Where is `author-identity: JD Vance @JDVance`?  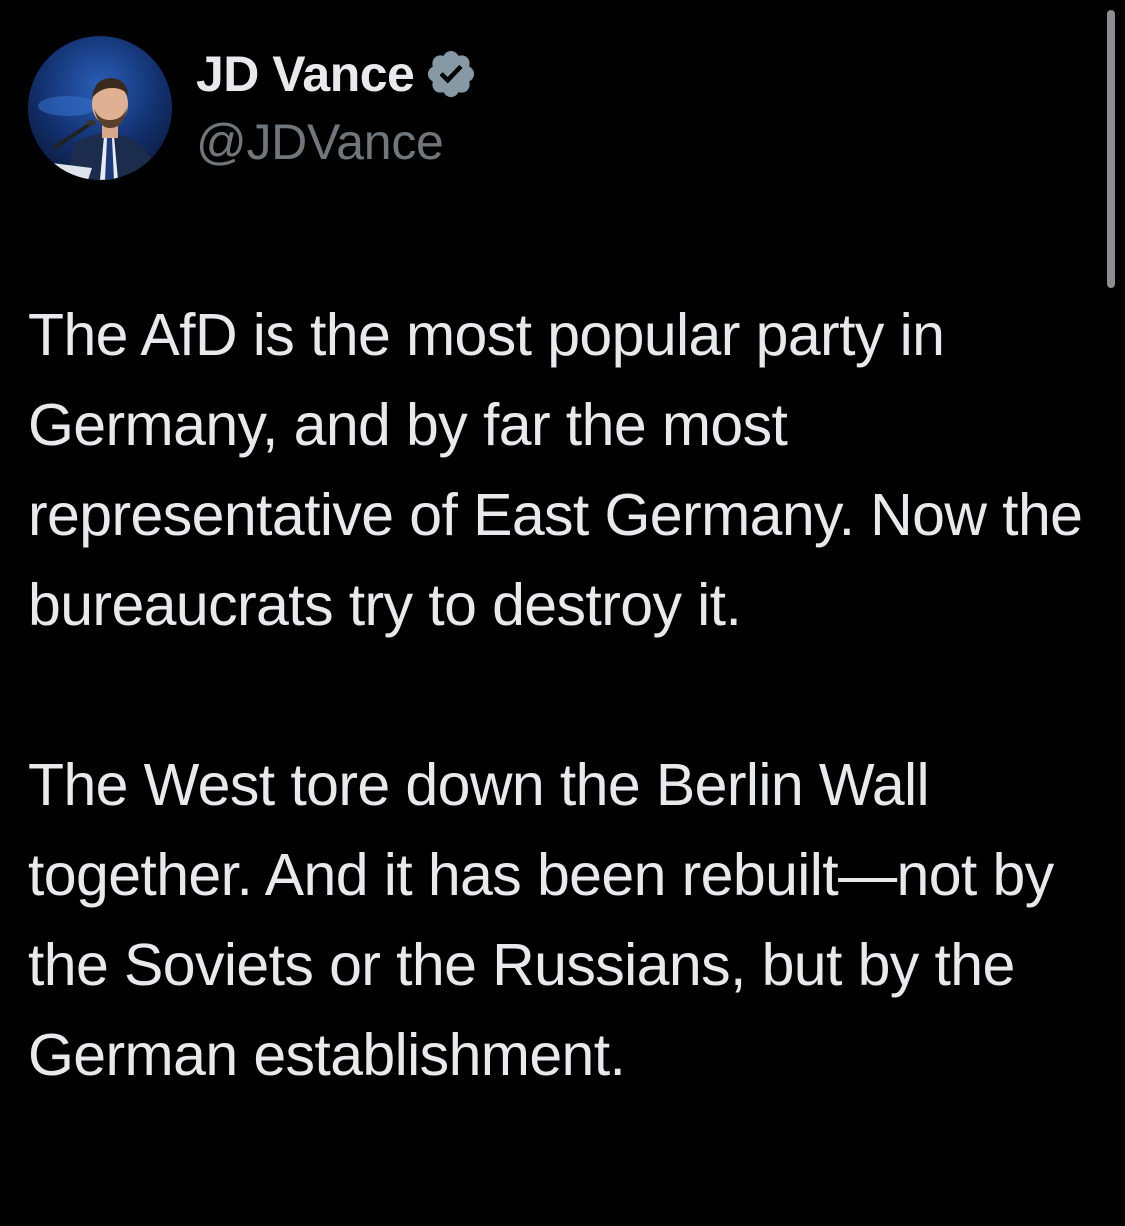
author-identity: JD Vance @JDVance is located at coordinates (337, 108).